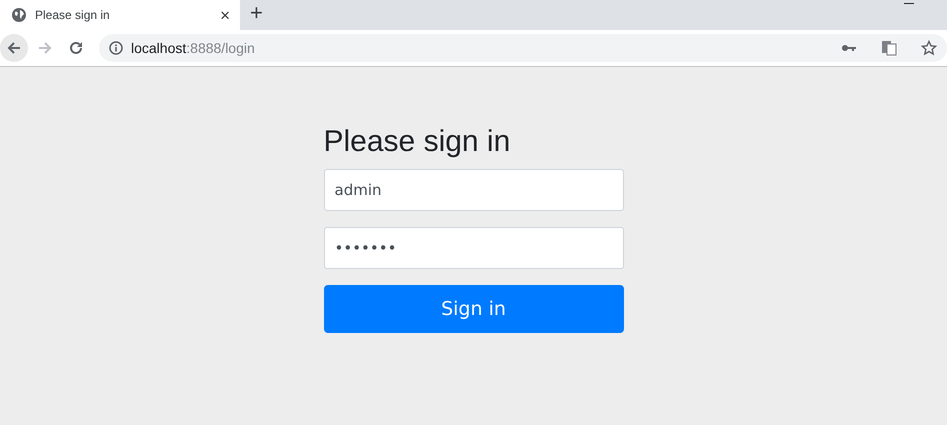 Image resolution: width=947 pixels, height=425 pixels. What do you see at coordinates (120, 15) in the screenshot?
I see `browser-tab: Please sign in ×` at bounding box center [120, 15].